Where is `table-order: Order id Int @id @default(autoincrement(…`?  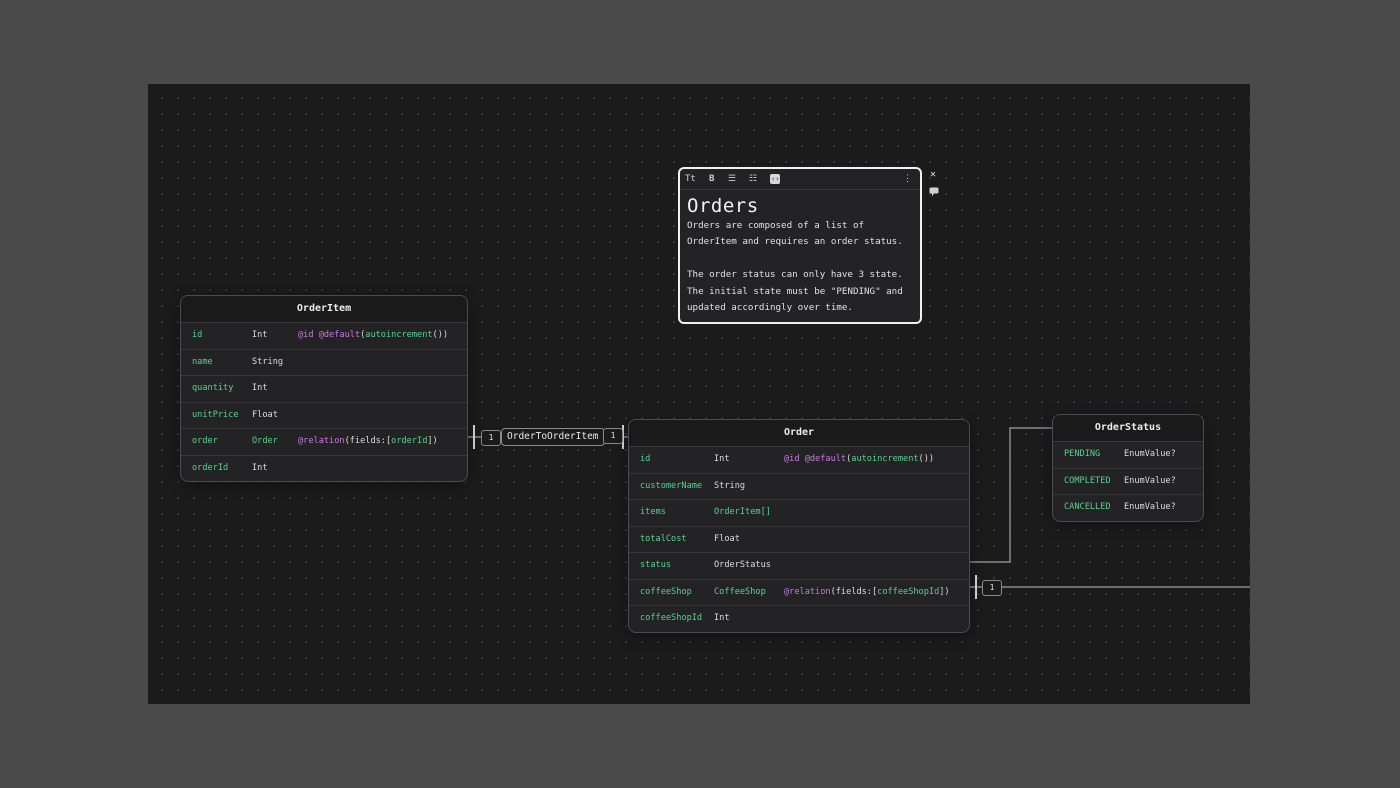
table-order: Order id Int @id @default(autoincrement(… is located at coordinates (799, 526).